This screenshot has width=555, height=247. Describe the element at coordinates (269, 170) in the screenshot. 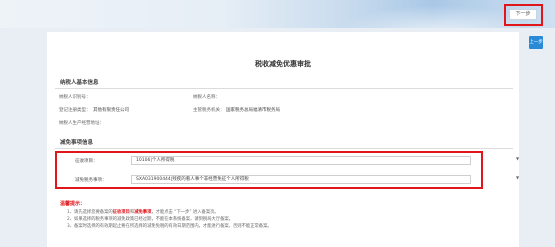

I see `highlight-relief-fields` at that location.